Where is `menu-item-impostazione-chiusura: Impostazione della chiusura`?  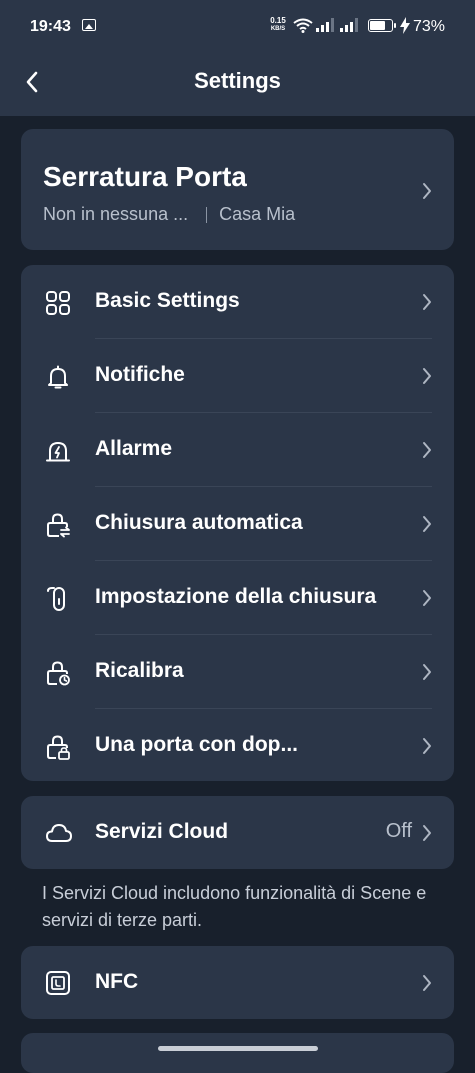 menu-item-impostazione-chiusura: Impostazione della chiusura is located at coordinates (237, 598).